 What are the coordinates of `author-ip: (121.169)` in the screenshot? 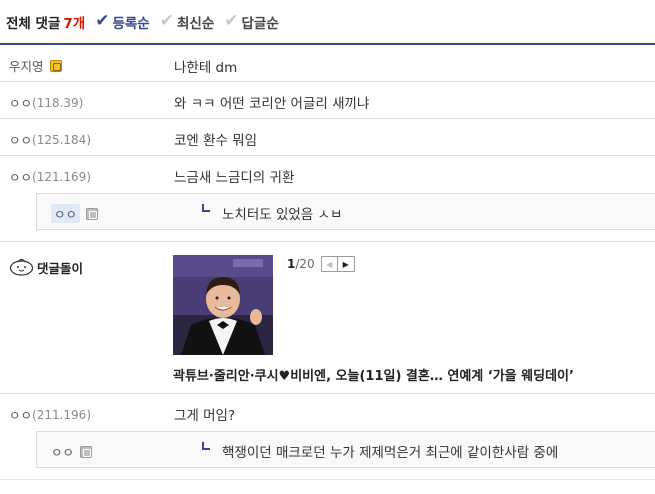 It's located at (62, 176).